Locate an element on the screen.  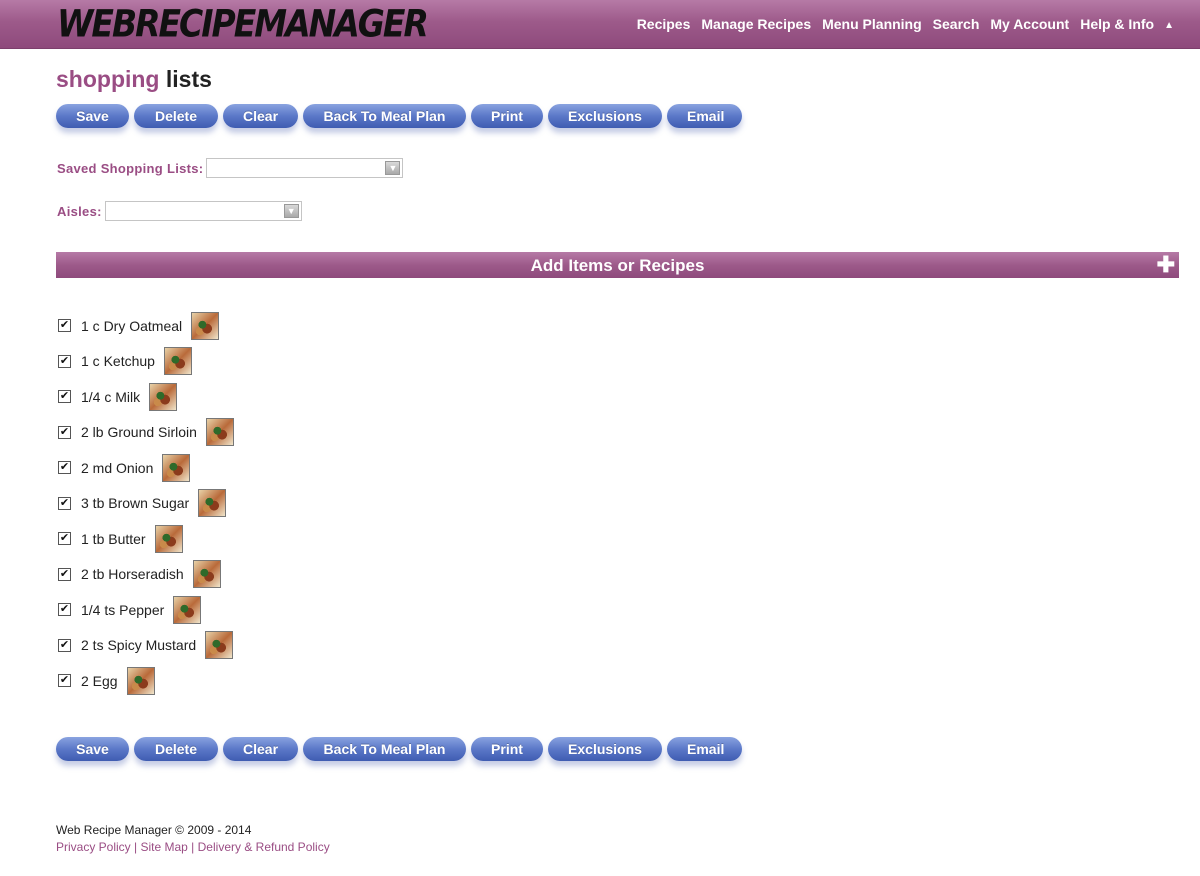
site-logo: WEBRECIPEMANAGER is located at coordinates (243, 24).